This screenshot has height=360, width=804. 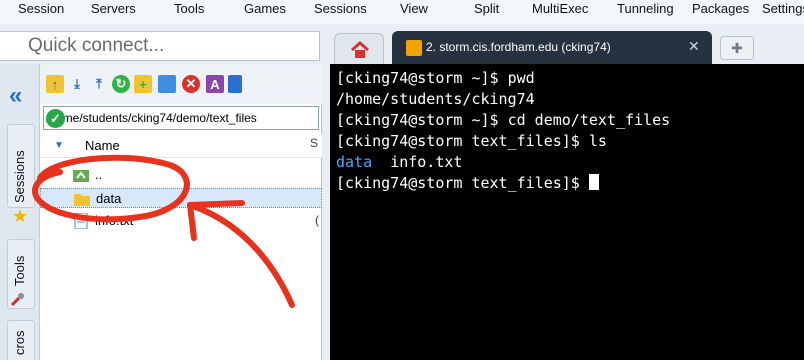 What do you see at coordinates (17, 300) in the screenshot?
I see `tools-icon` at bounding box center [17, 300].